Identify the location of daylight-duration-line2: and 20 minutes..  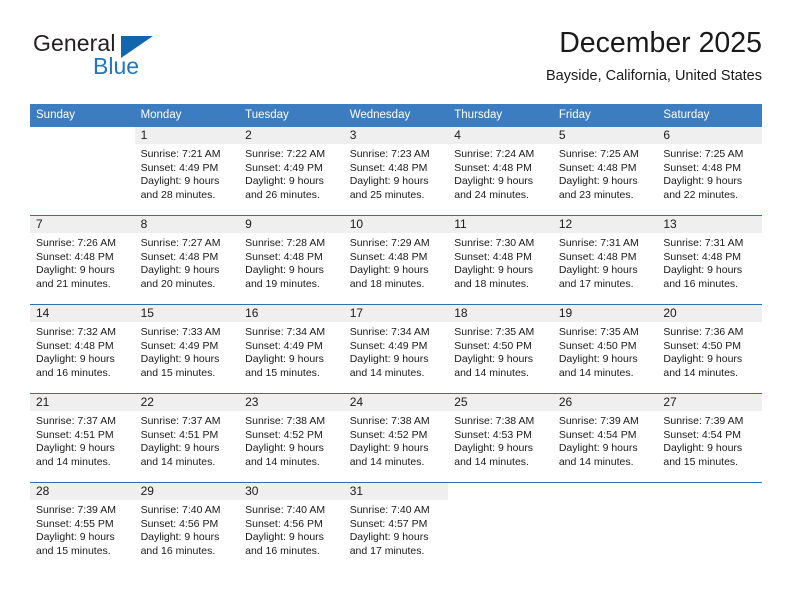
(178, 283).